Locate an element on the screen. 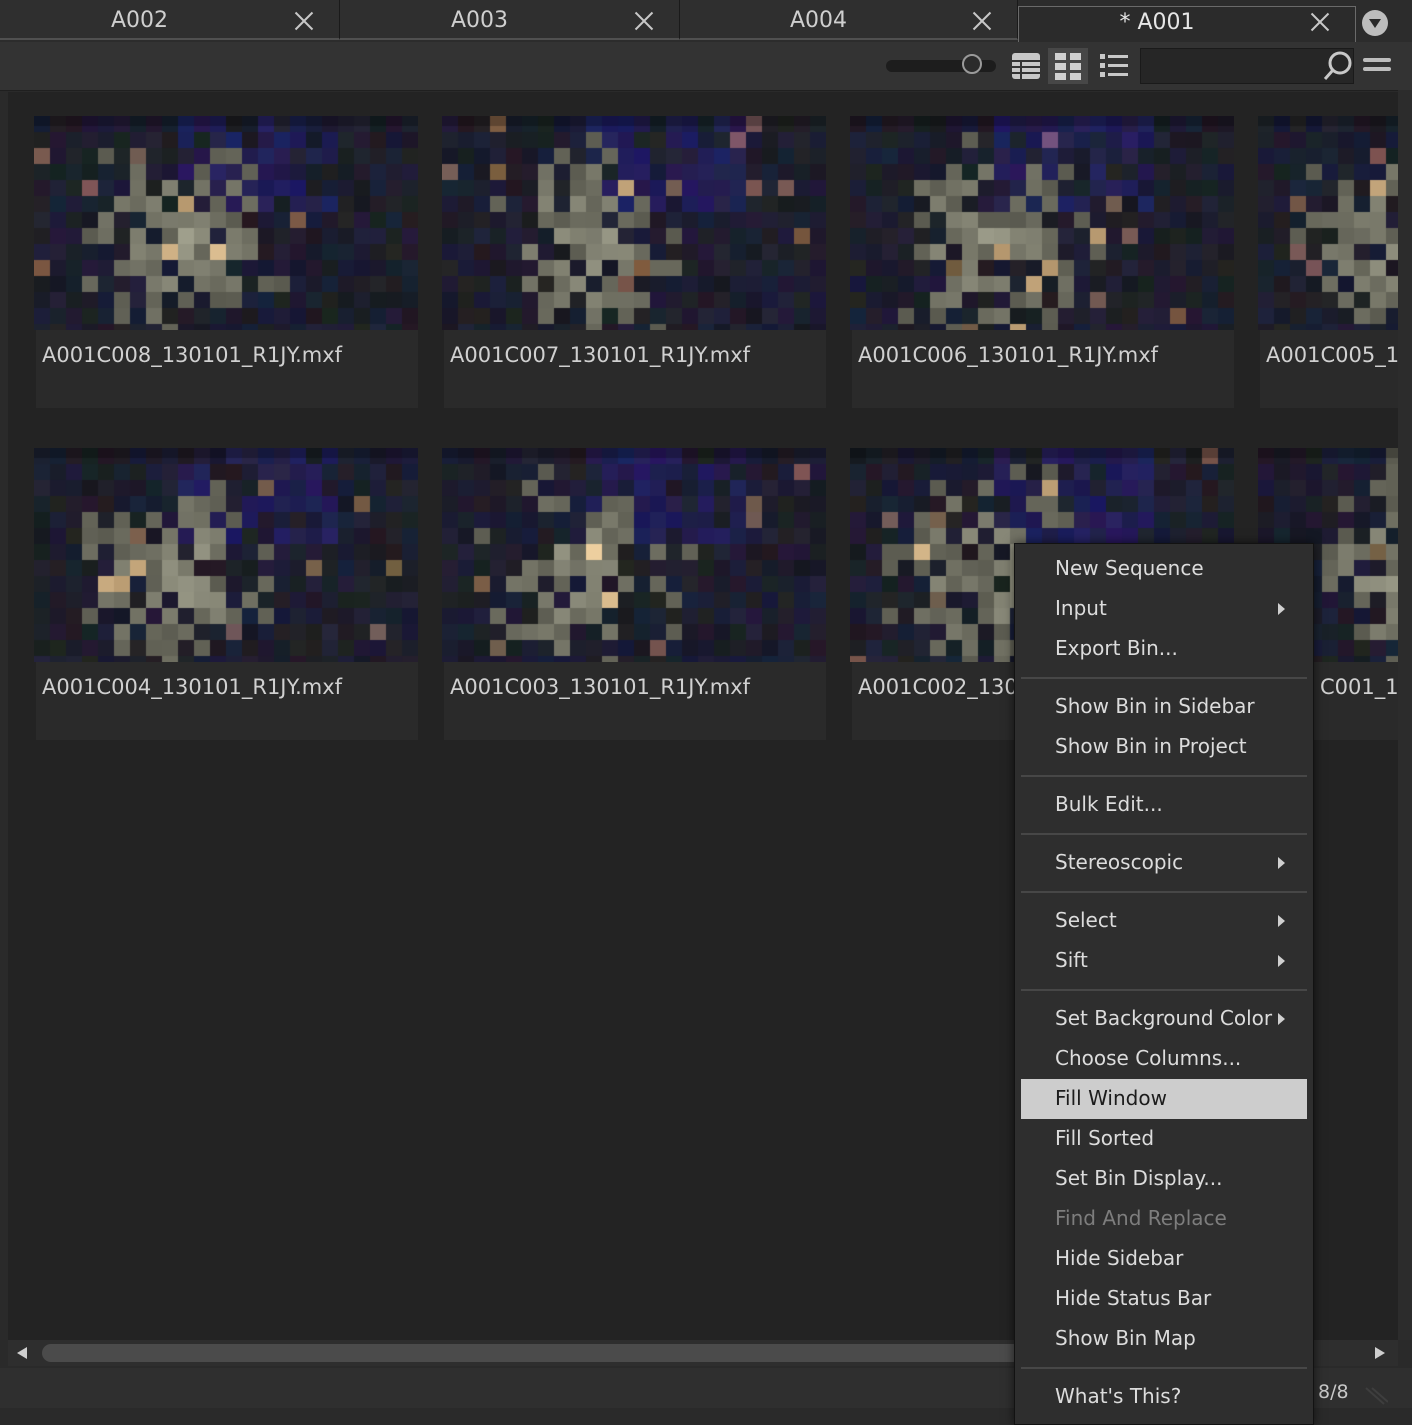  menu-item-fill-window: Fill Window is located at coordinates (1164, 1099).